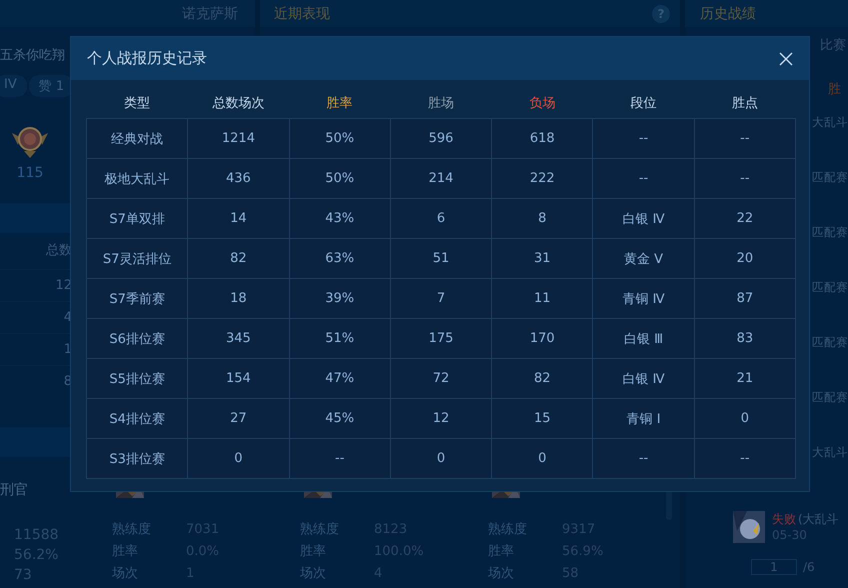 The image size is (848, 588). What do you see at coordinates (441, 218) in the screenshot?
I see `table-cell: 6` at bounding box center [441, 218].